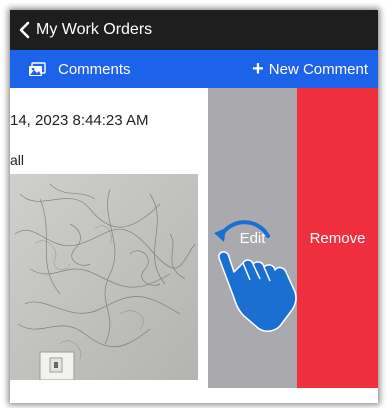 The height and width of the screenshot is (408, 388). What do you see at coordinates (194, 69) in the screenshot?
I see `comments-header-bar: Comments + New Comment` at bounding box center [194, 69].